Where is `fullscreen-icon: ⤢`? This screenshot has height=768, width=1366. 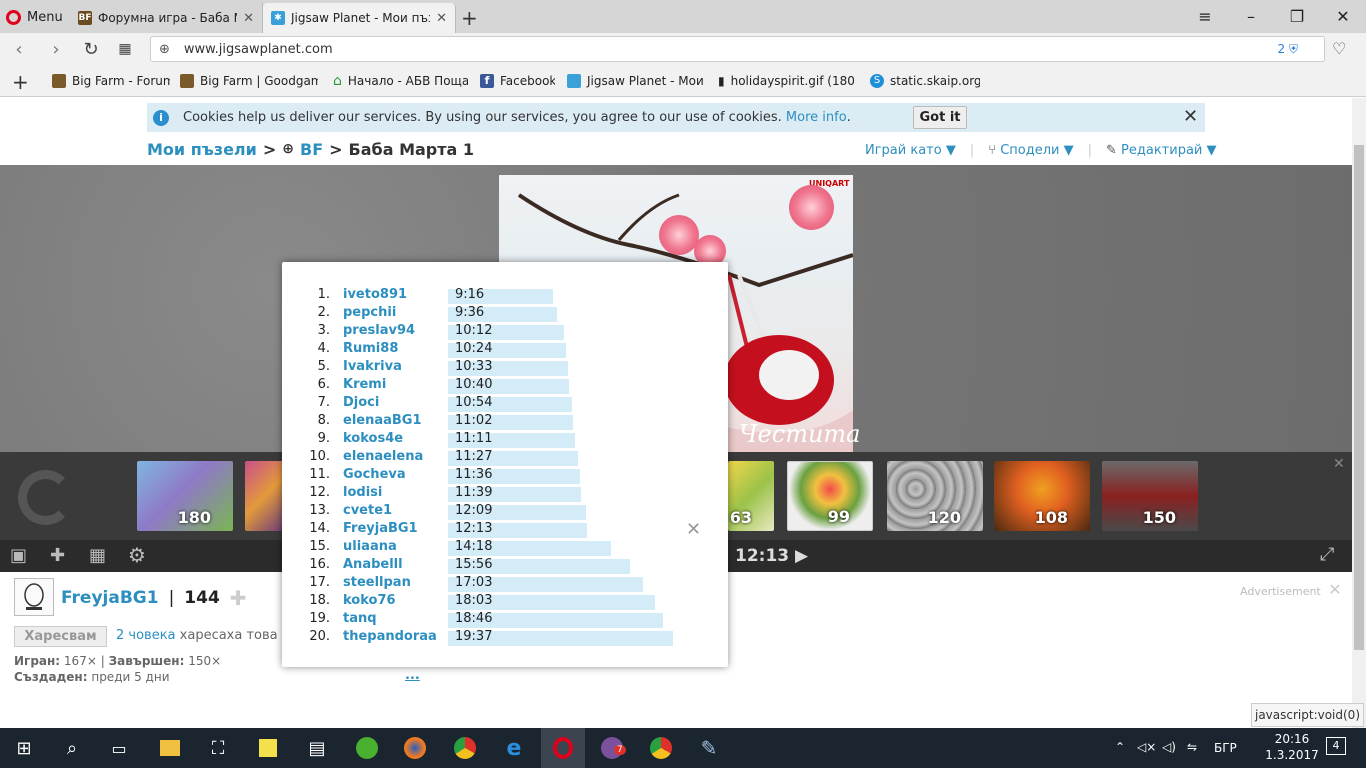
fullscreen-icon: ⤢ is located at coordinates (1327, 554).